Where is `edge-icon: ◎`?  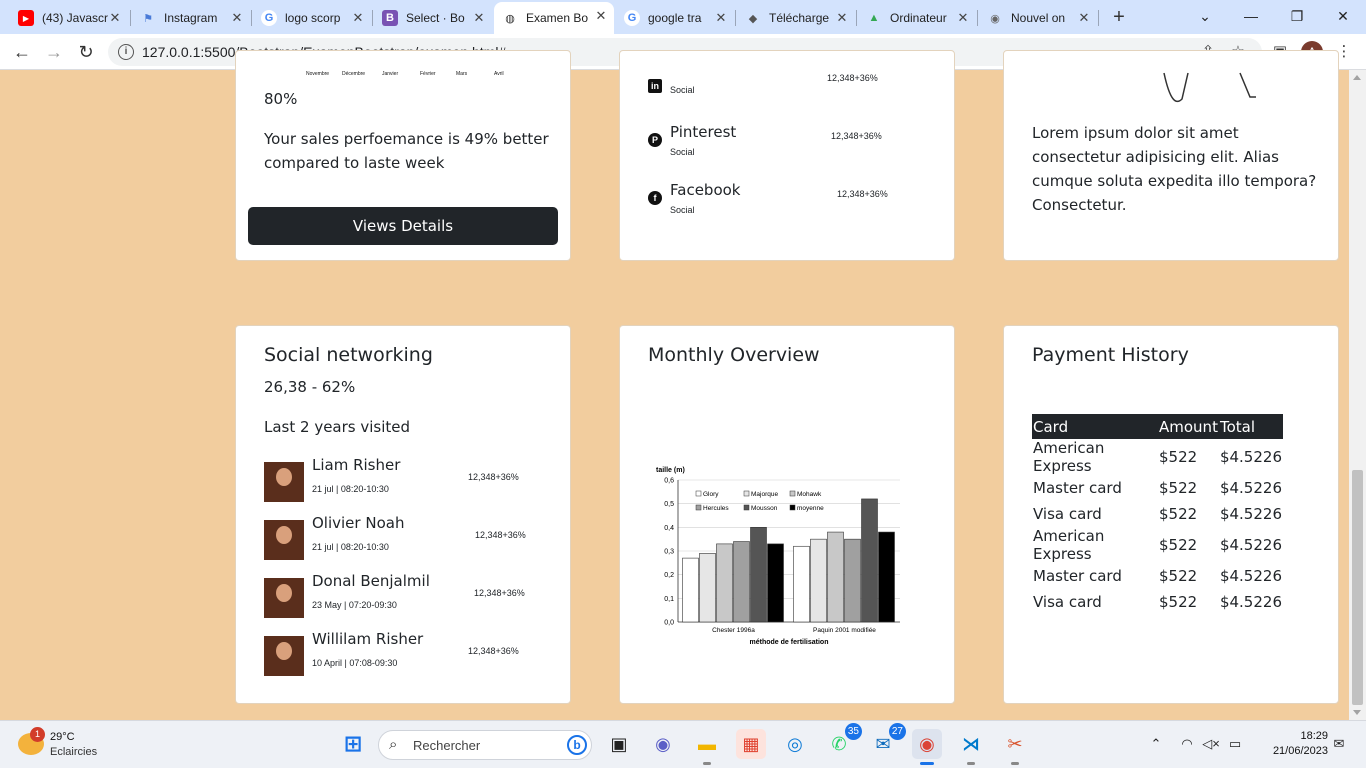
edge-icon: ◎ is located at coordinates (795, 744).